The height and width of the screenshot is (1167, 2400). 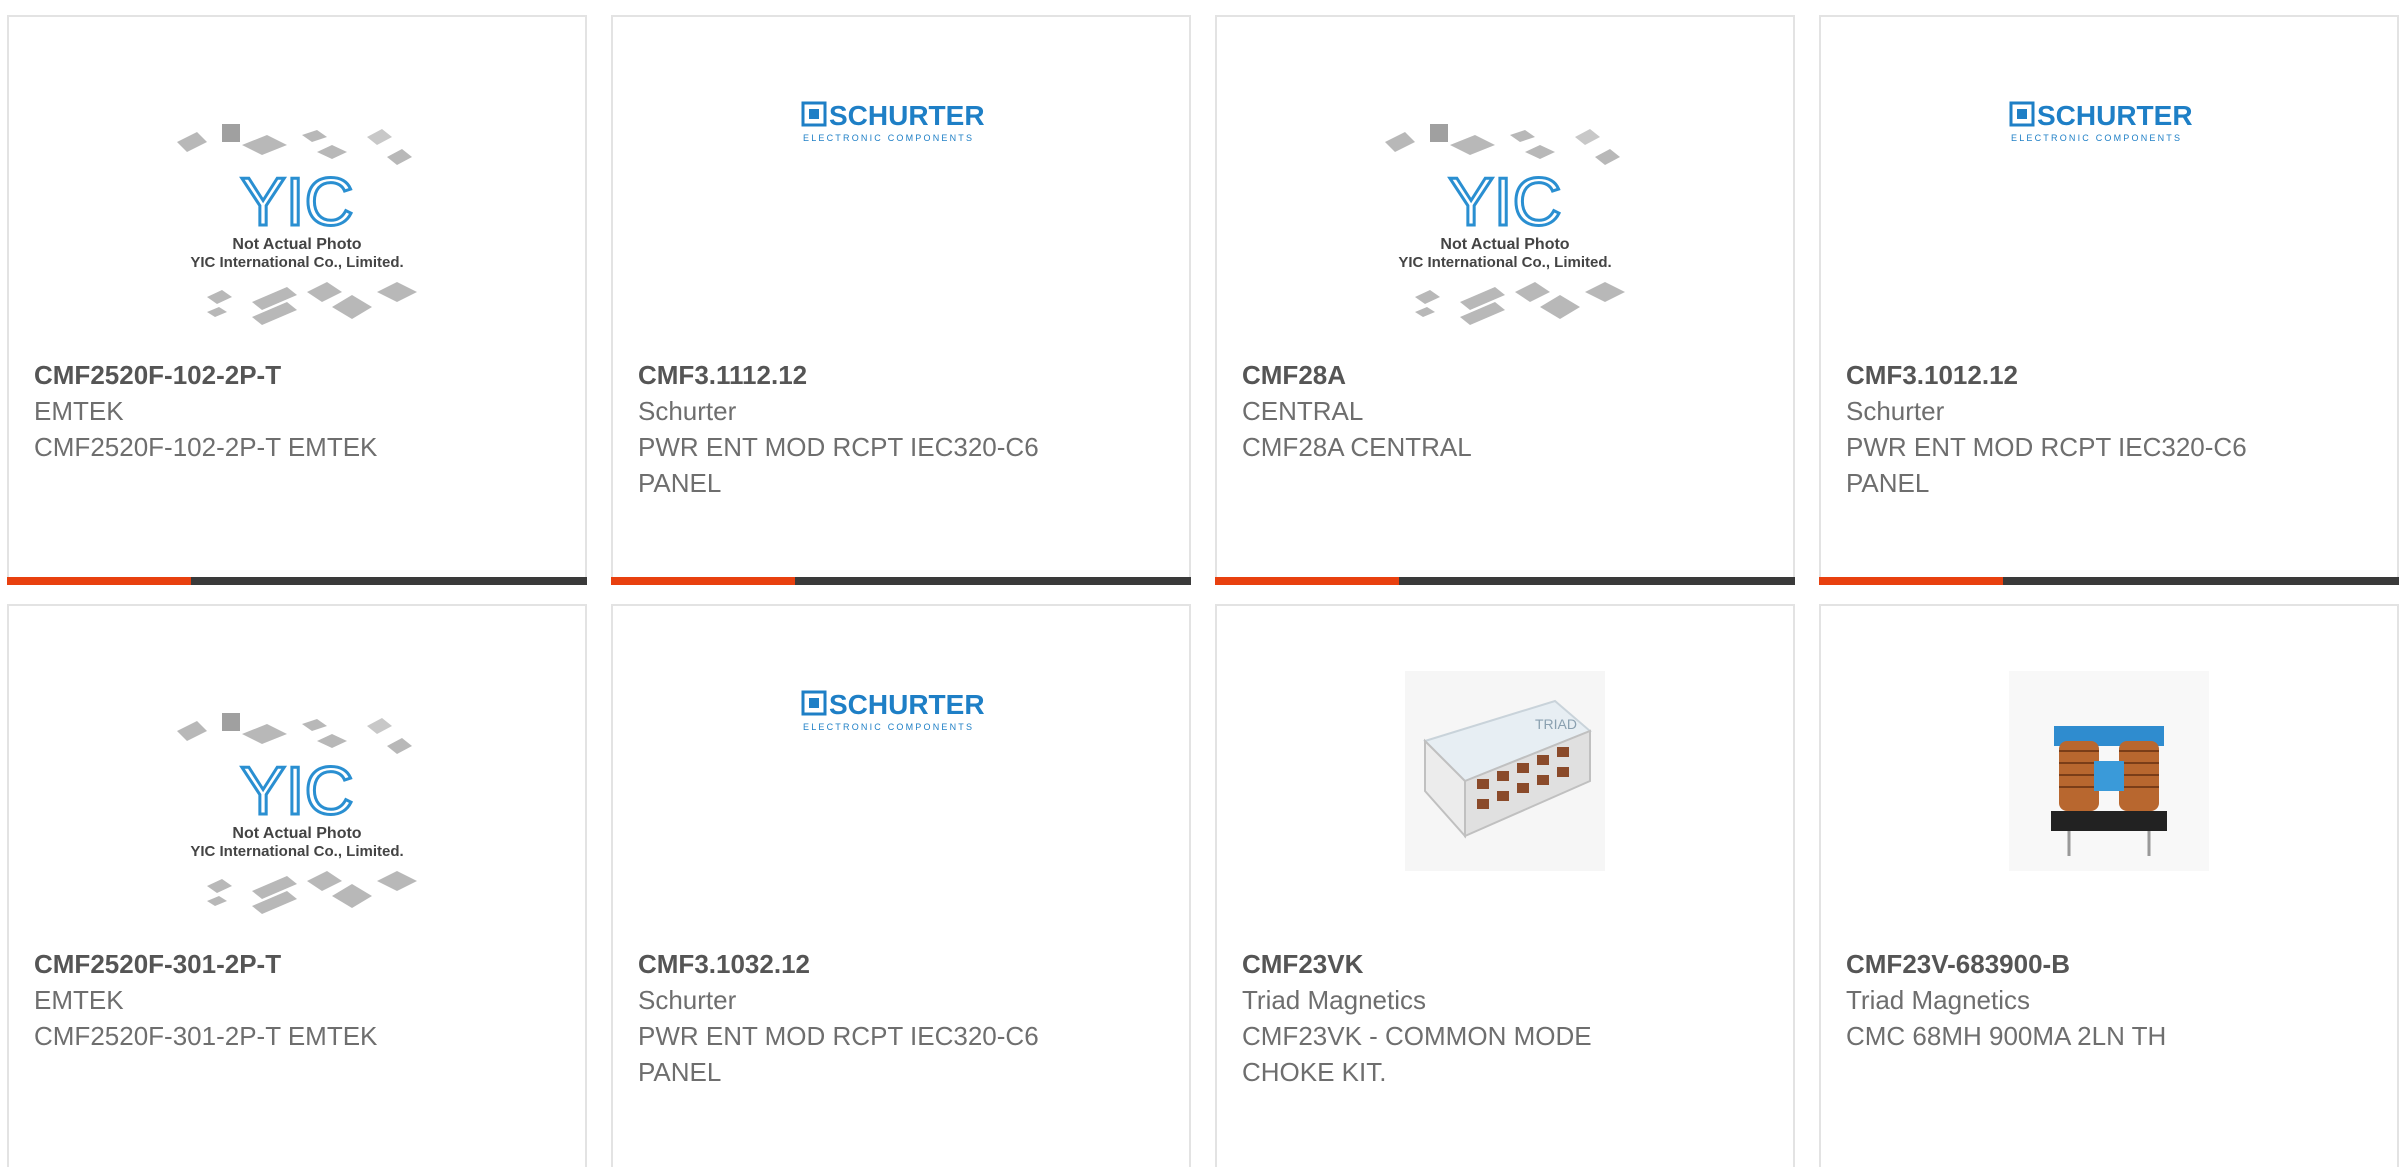 What do you see at coordinates (206, 1036) in the screenshot?
I see `description: CMF2520F-301-2P-T EMTEK` at bounding box center [206, 1036].